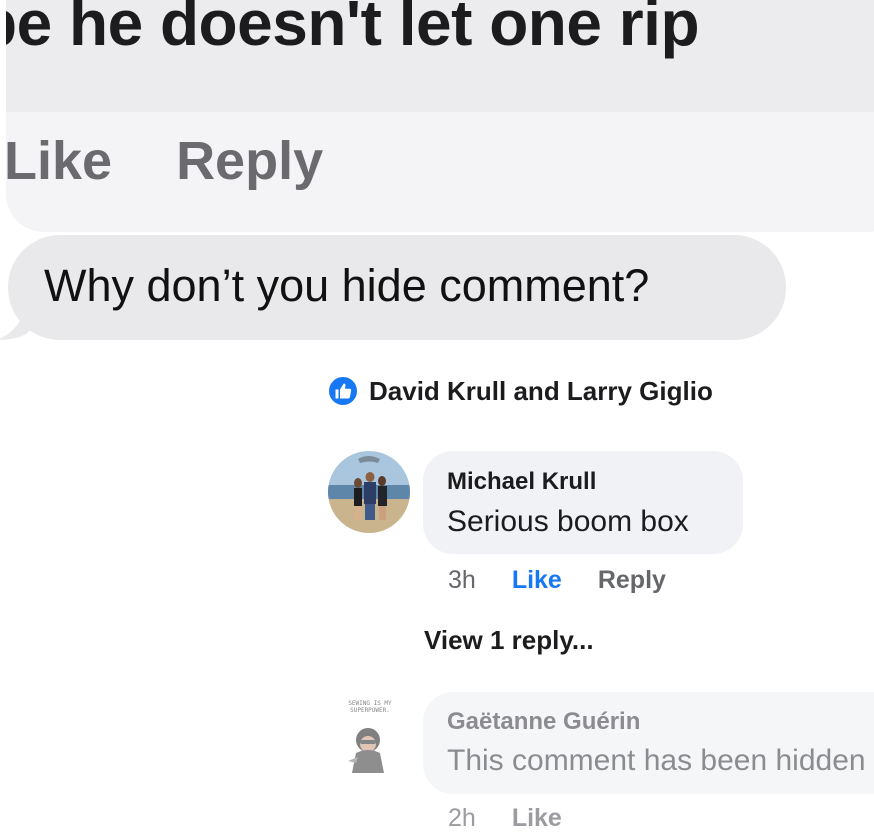 This screenshot has height=837, width=874. I want to click on comment-timestamp: 3h, so click(462, 580).